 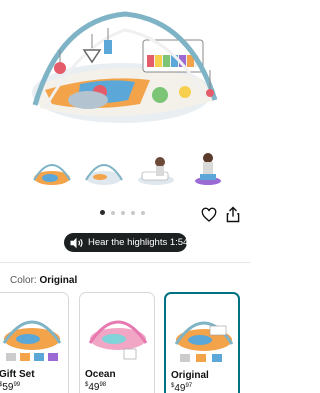 What do you see at coordinates (138, 242) in the screenshot?
I see `hear-highlights-label: Hear the highlights 1:54` at bounding box center [138, 242].